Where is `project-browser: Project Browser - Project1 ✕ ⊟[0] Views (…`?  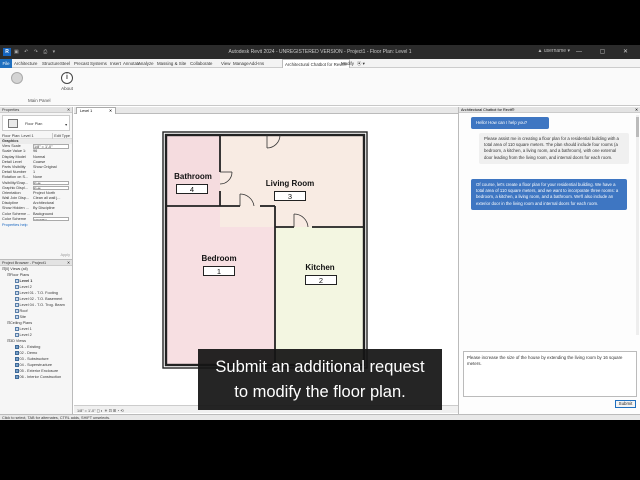
project-browser: Project Browser - Project1 ✕ ⊟[0] Views (… is located at coordinates (36, 336).